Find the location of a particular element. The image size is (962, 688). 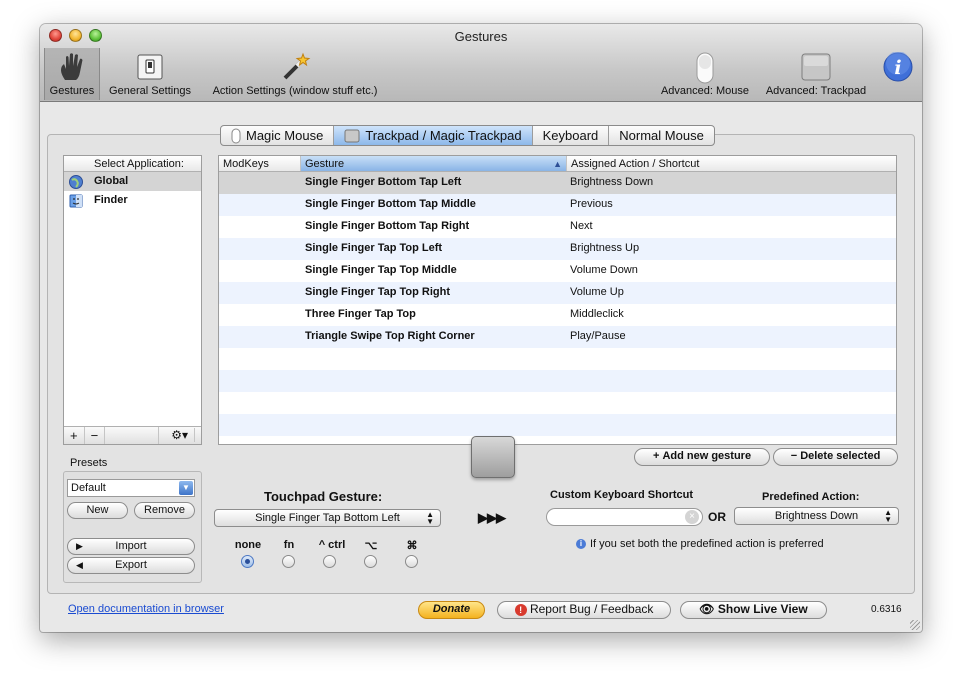

hand-icon is located at coordinates (72, 68).